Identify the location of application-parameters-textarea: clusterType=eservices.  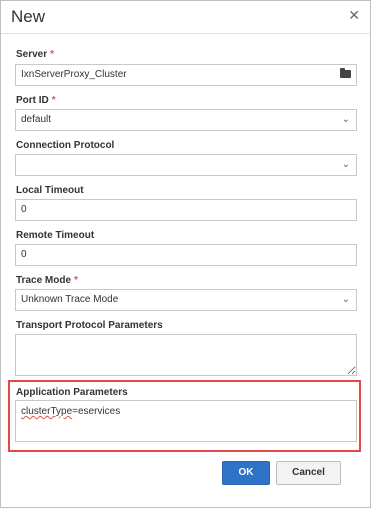
(186, 421).